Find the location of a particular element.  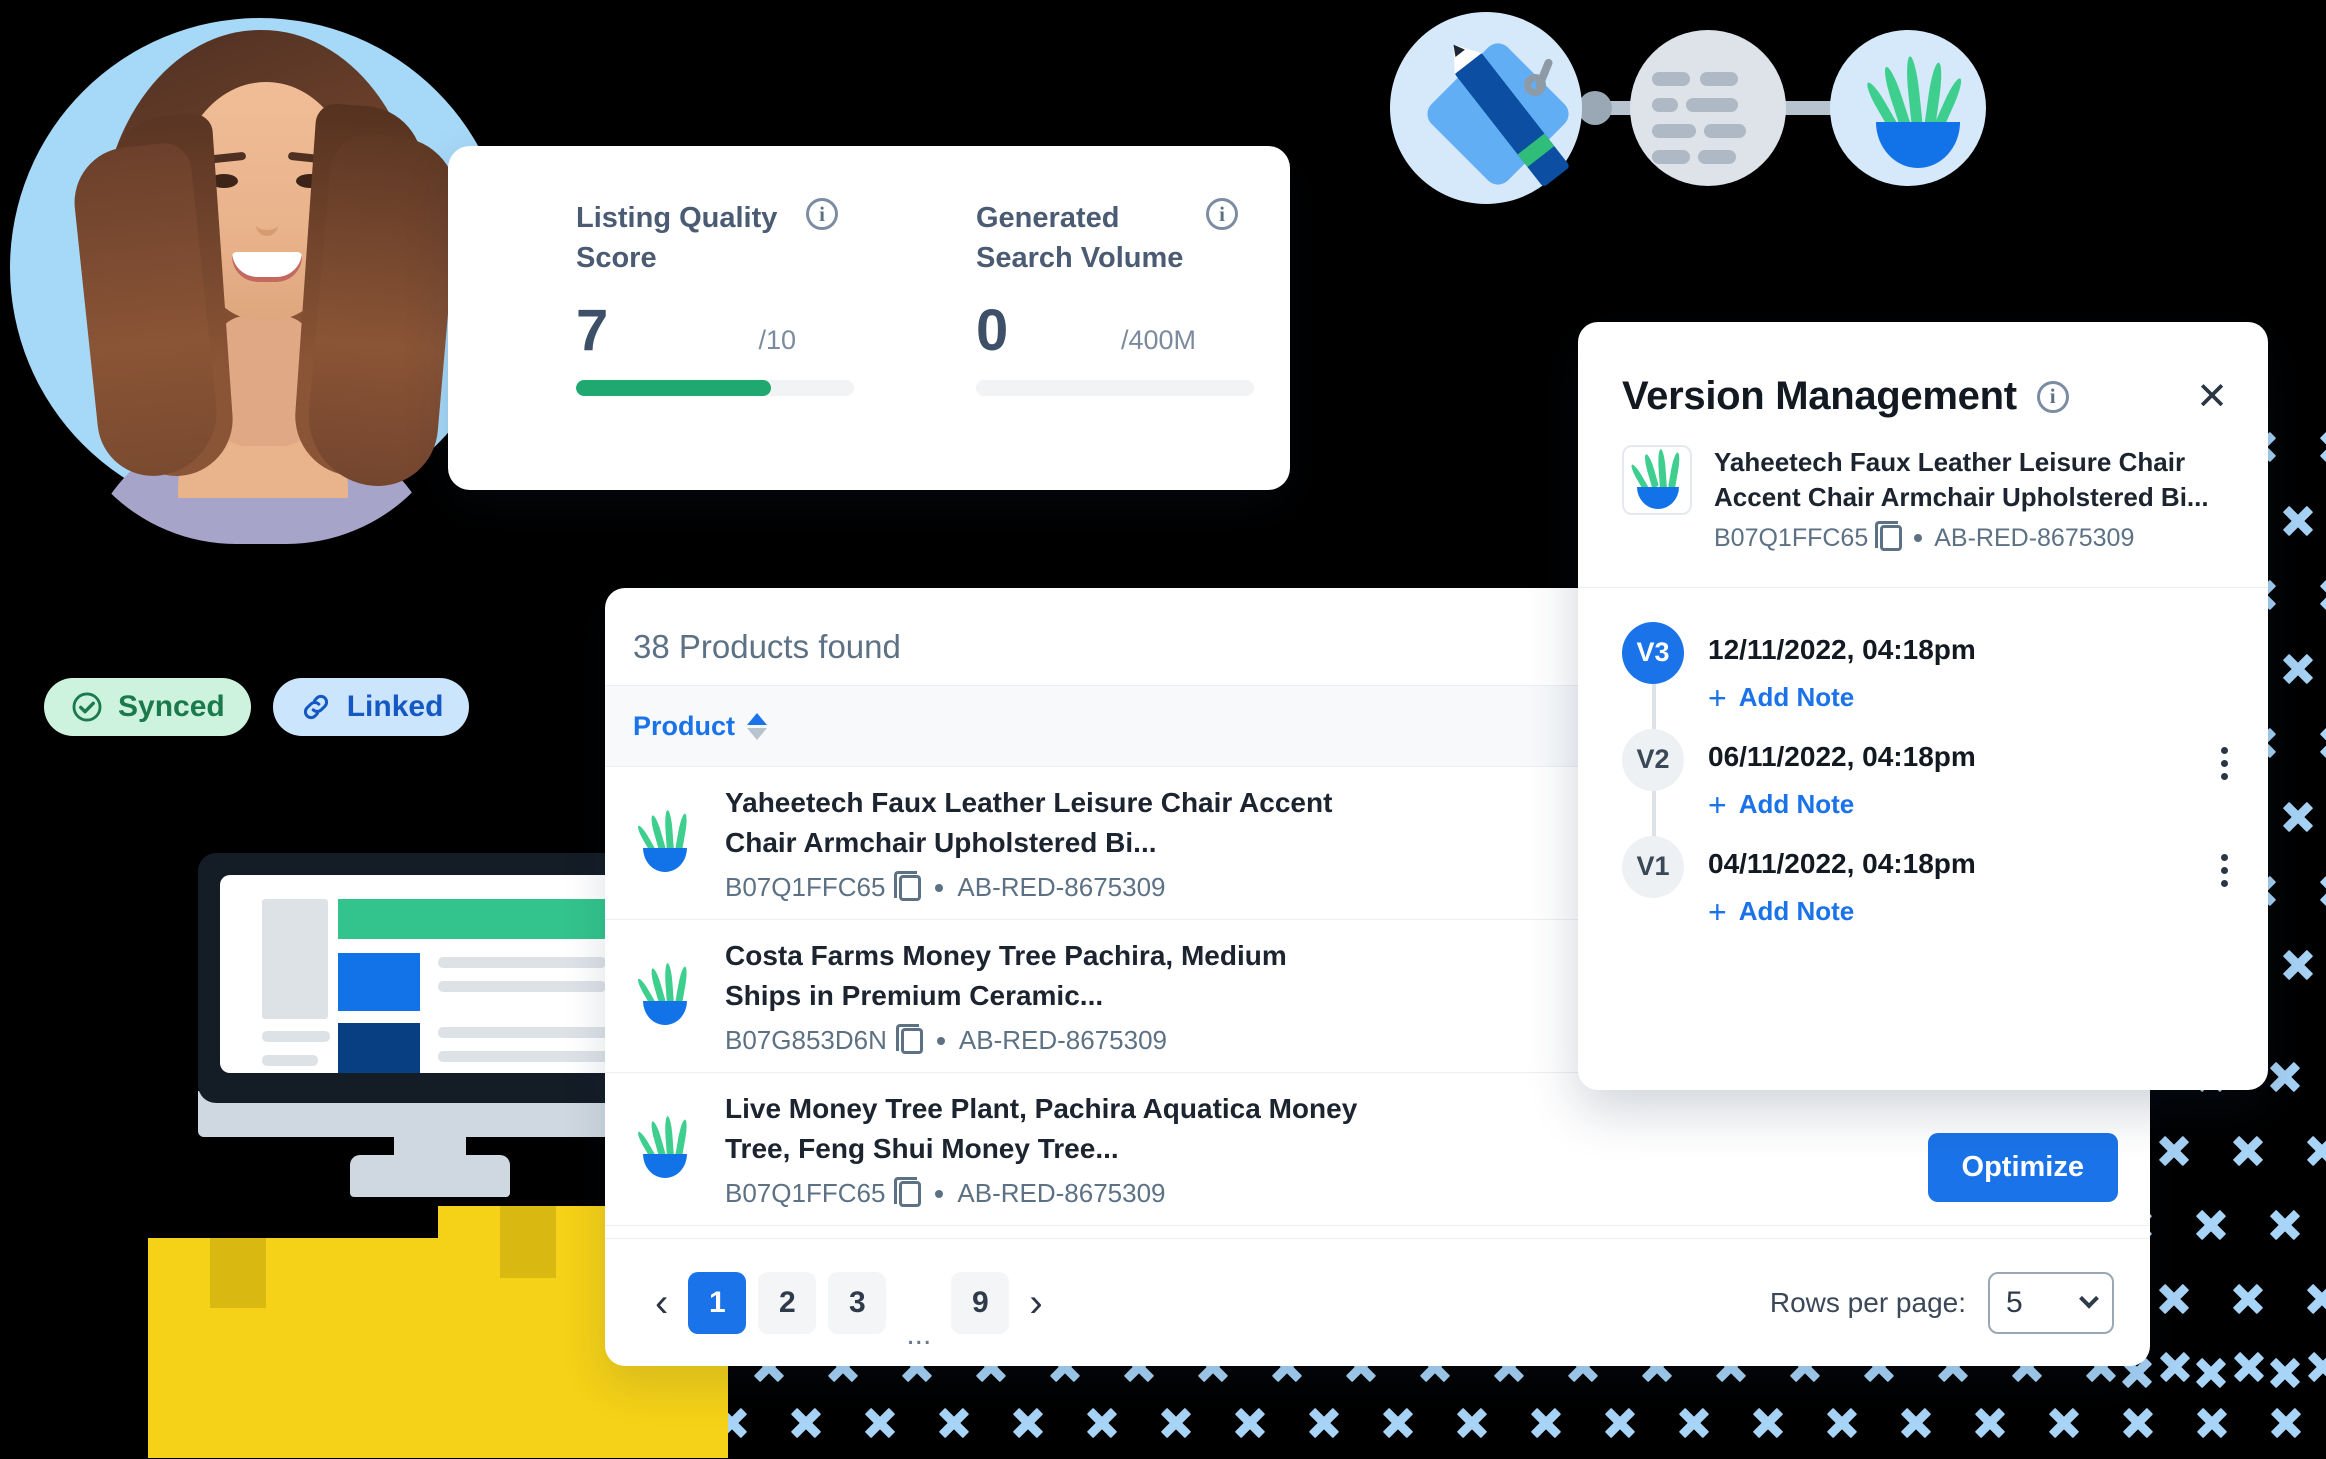

version-badge: V1 is located at coordinates (1653, 866).